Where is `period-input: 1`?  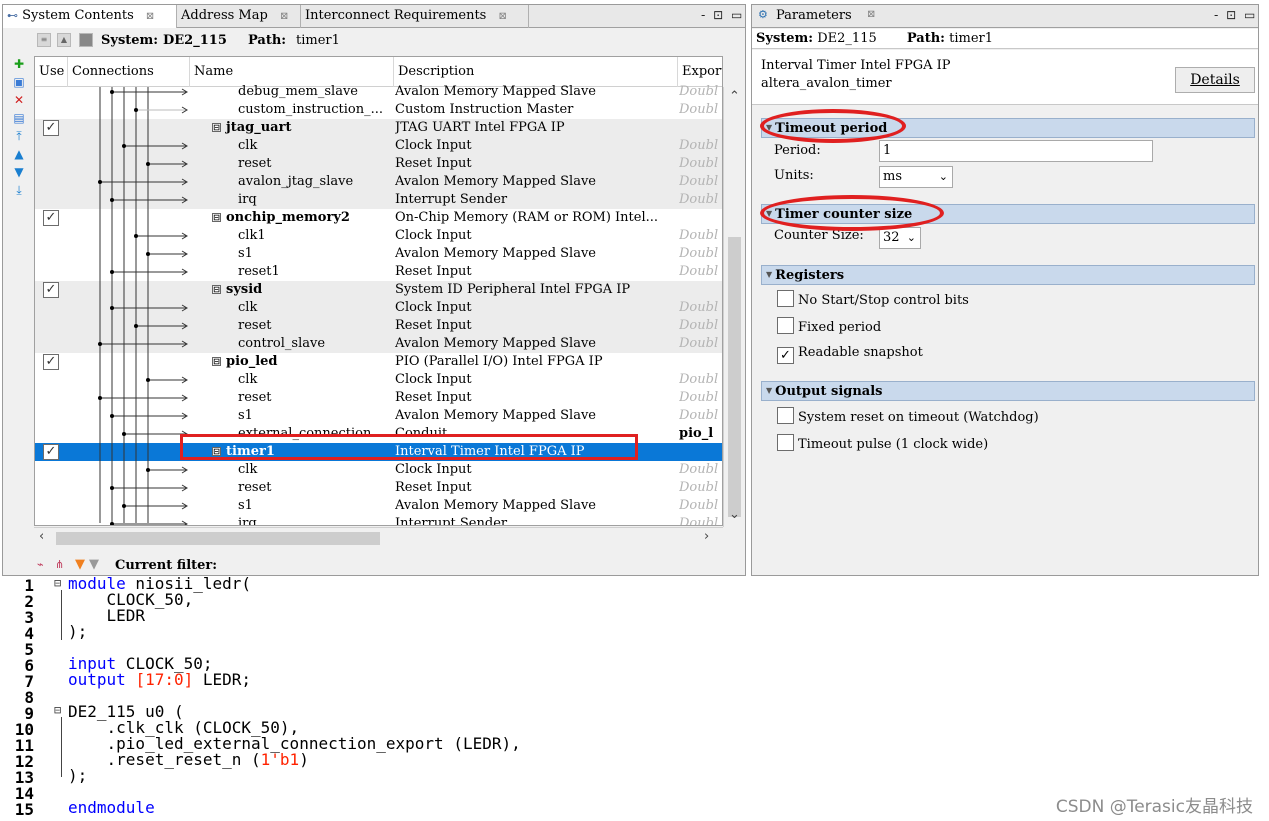 period-input: 1 is located at coordinates (1016, 151).